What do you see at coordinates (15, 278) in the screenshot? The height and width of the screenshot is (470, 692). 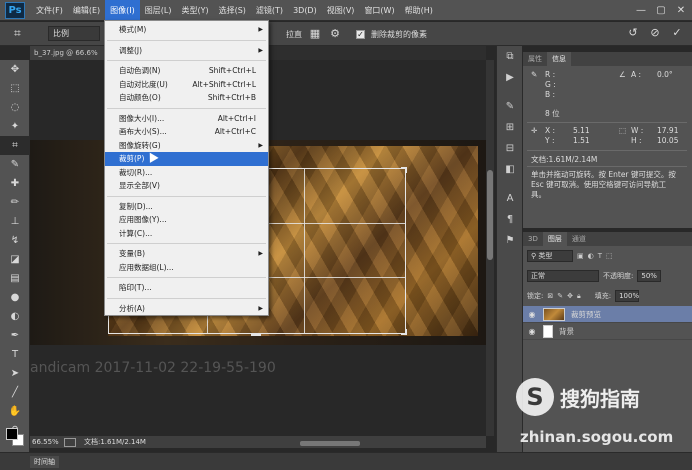 I see `gradient-tool-icon: ▤` at bounding box center [15, 278].